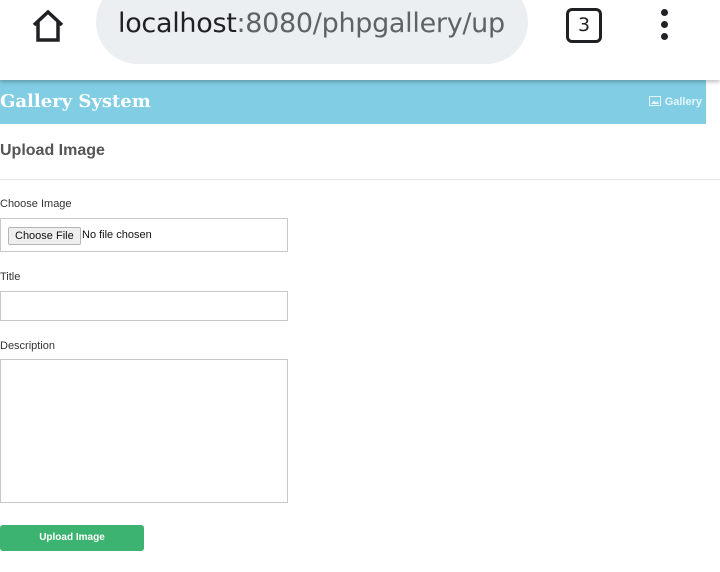  I want to click on brand-logo: Gallery System, so click(75, 101).